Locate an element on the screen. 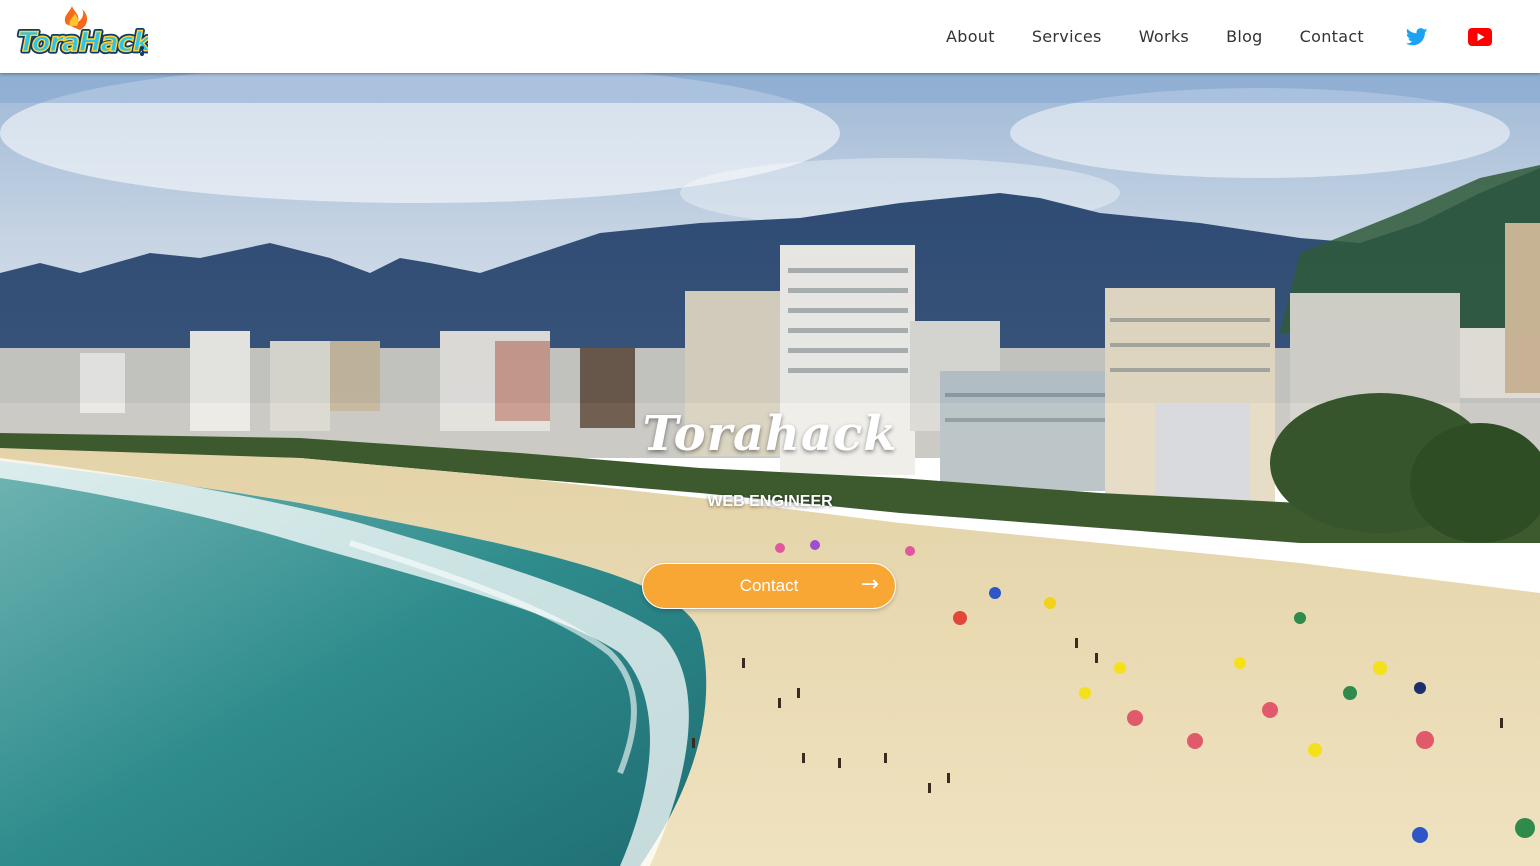 This screenshot has height=866, width=1540. main-nav: About Services Works Blog Contact is located at coordinates (1243, 36).